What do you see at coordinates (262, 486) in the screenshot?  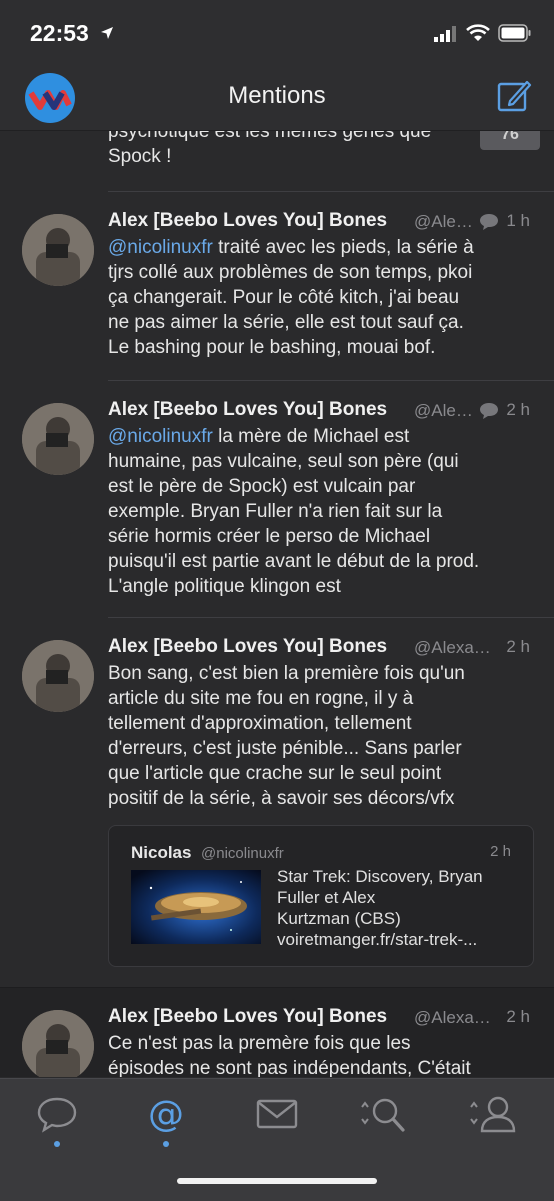 I see `tweet-line: est le père de Spock) est vulcain par` at bounding box center [262, 486].